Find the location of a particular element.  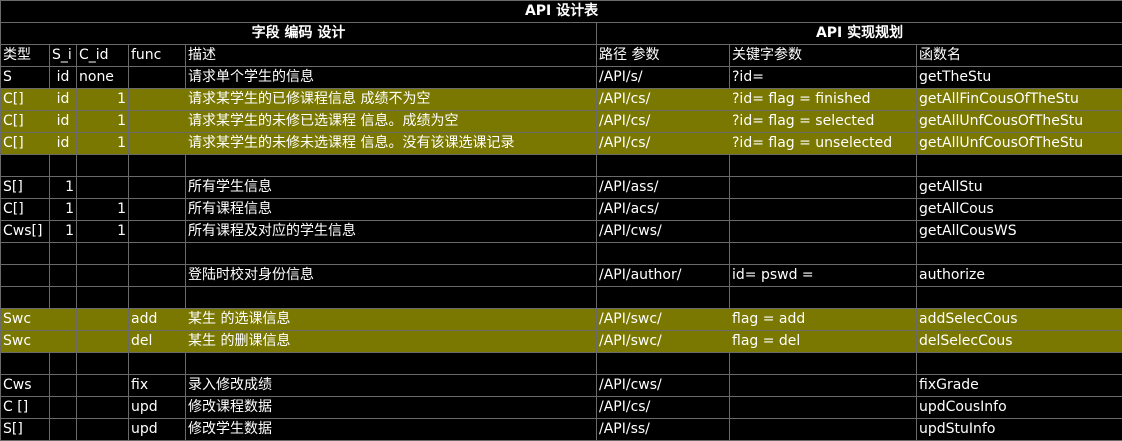

cell-function-name: delSelecCous is located at coordinates (1018, 341).